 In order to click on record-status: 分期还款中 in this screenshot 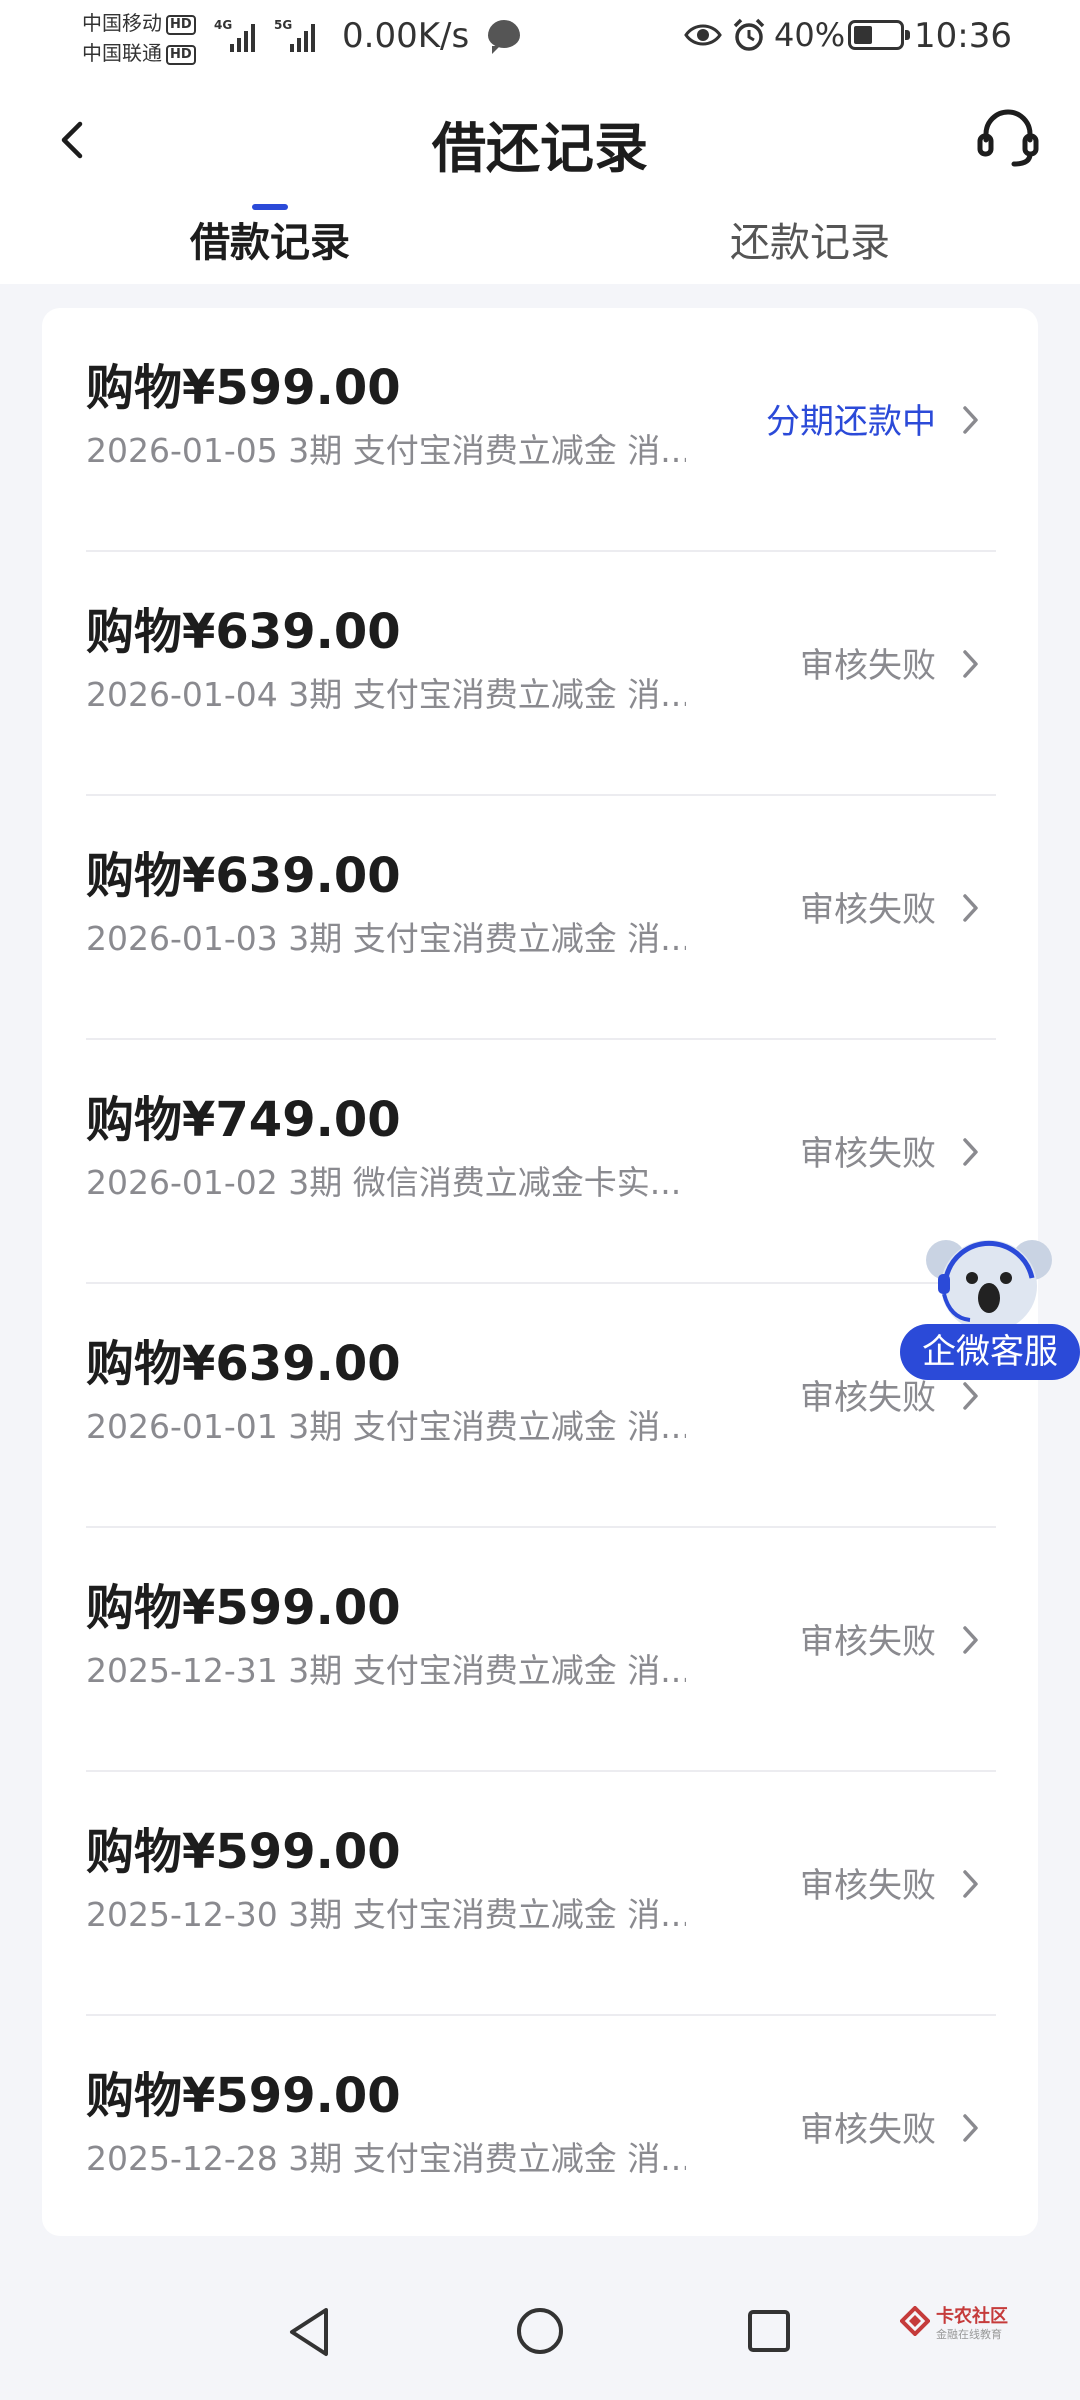, I will do `click(851, 422)`.